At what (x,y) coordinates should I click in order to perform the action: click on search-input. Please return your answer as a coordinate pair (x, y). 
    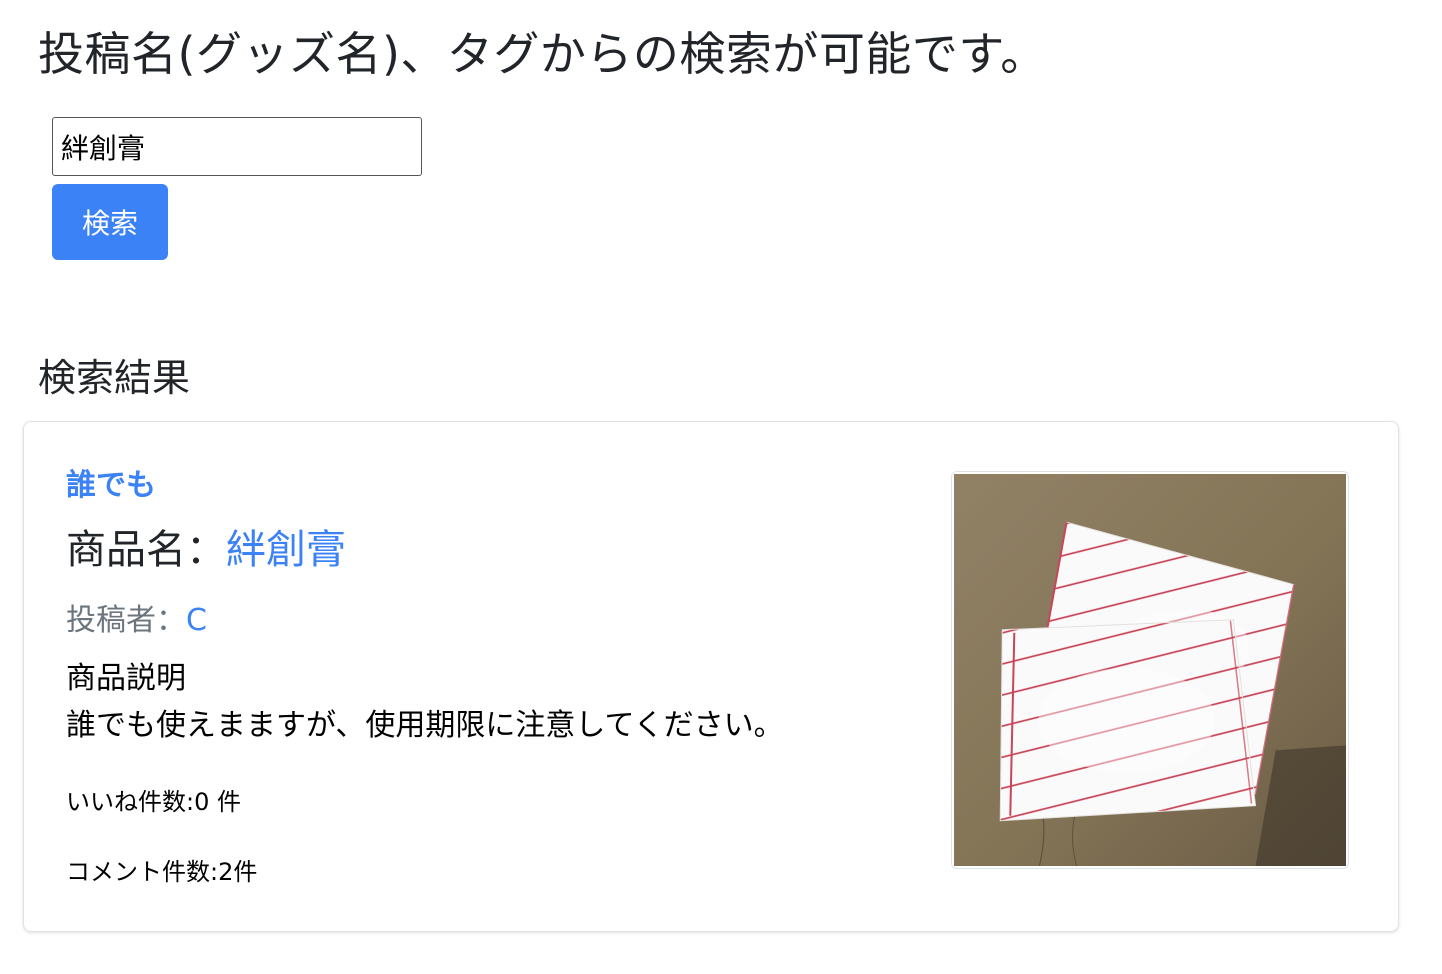
    Looking at the image, I should click on (237, 146).